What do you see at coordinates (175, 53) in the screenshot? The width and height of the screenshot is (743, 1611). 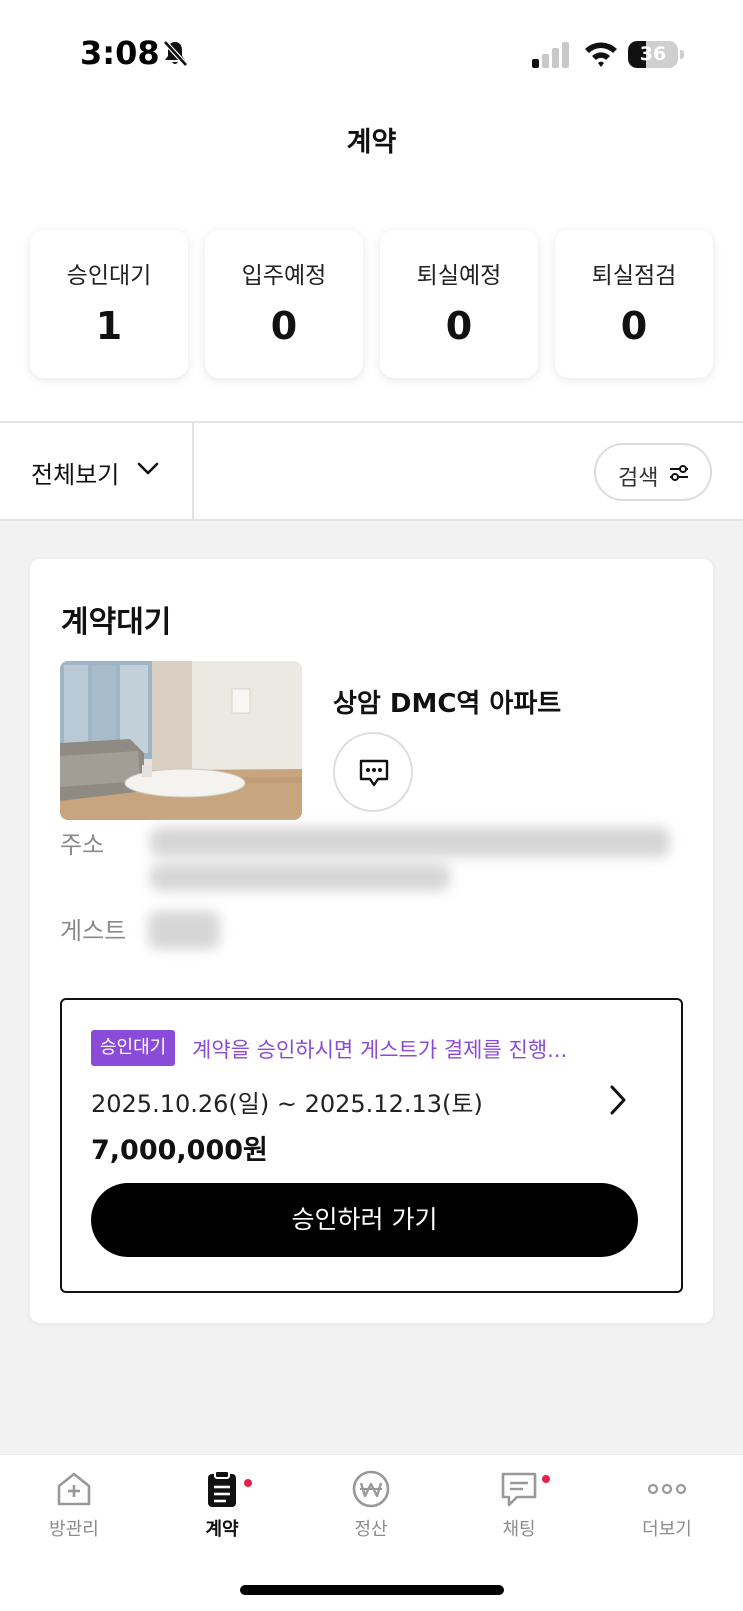 I see `silent-bell-icon` at bounding box center [175, 53].